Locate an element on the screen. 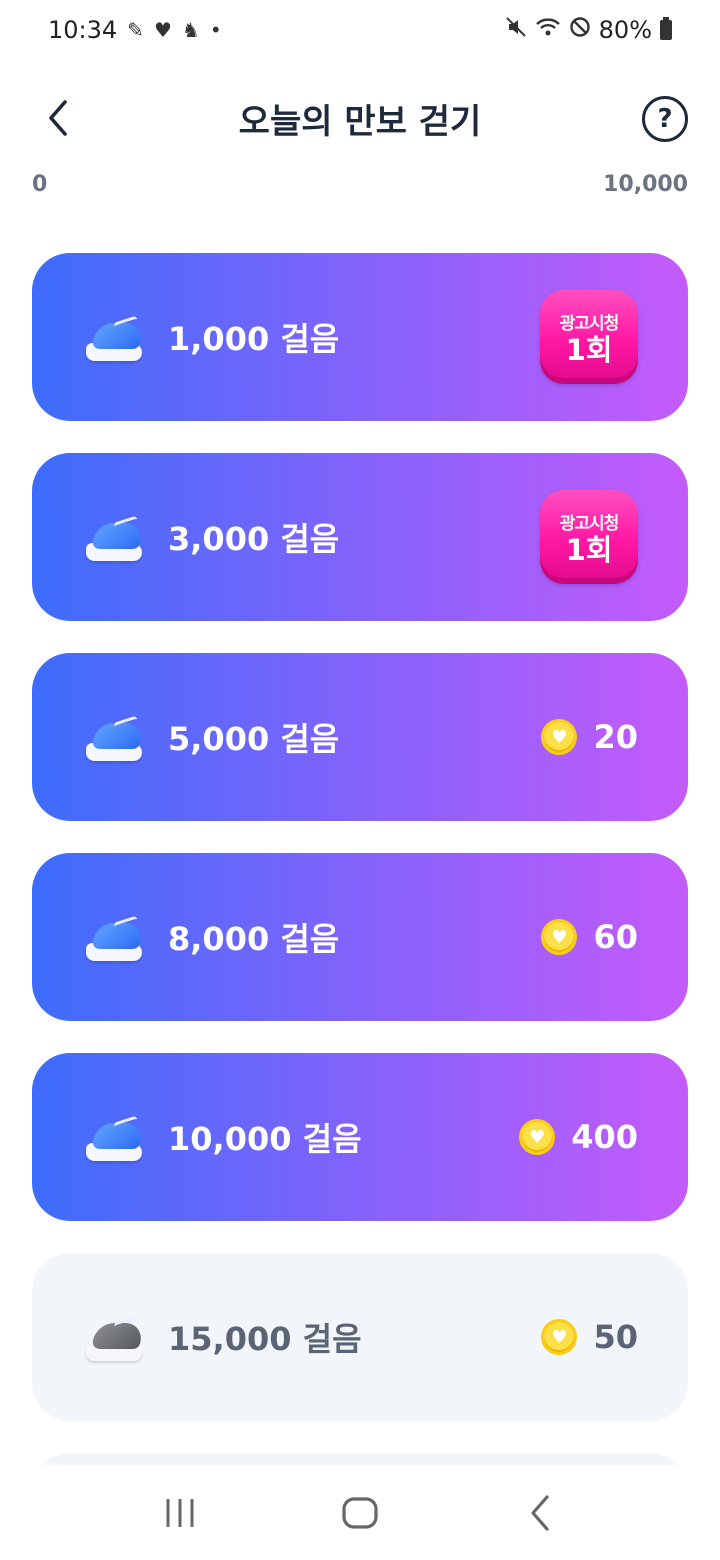 The image size is (720, 1560). step-count: 8,000 걸음 is located at coordinates (254, 939).